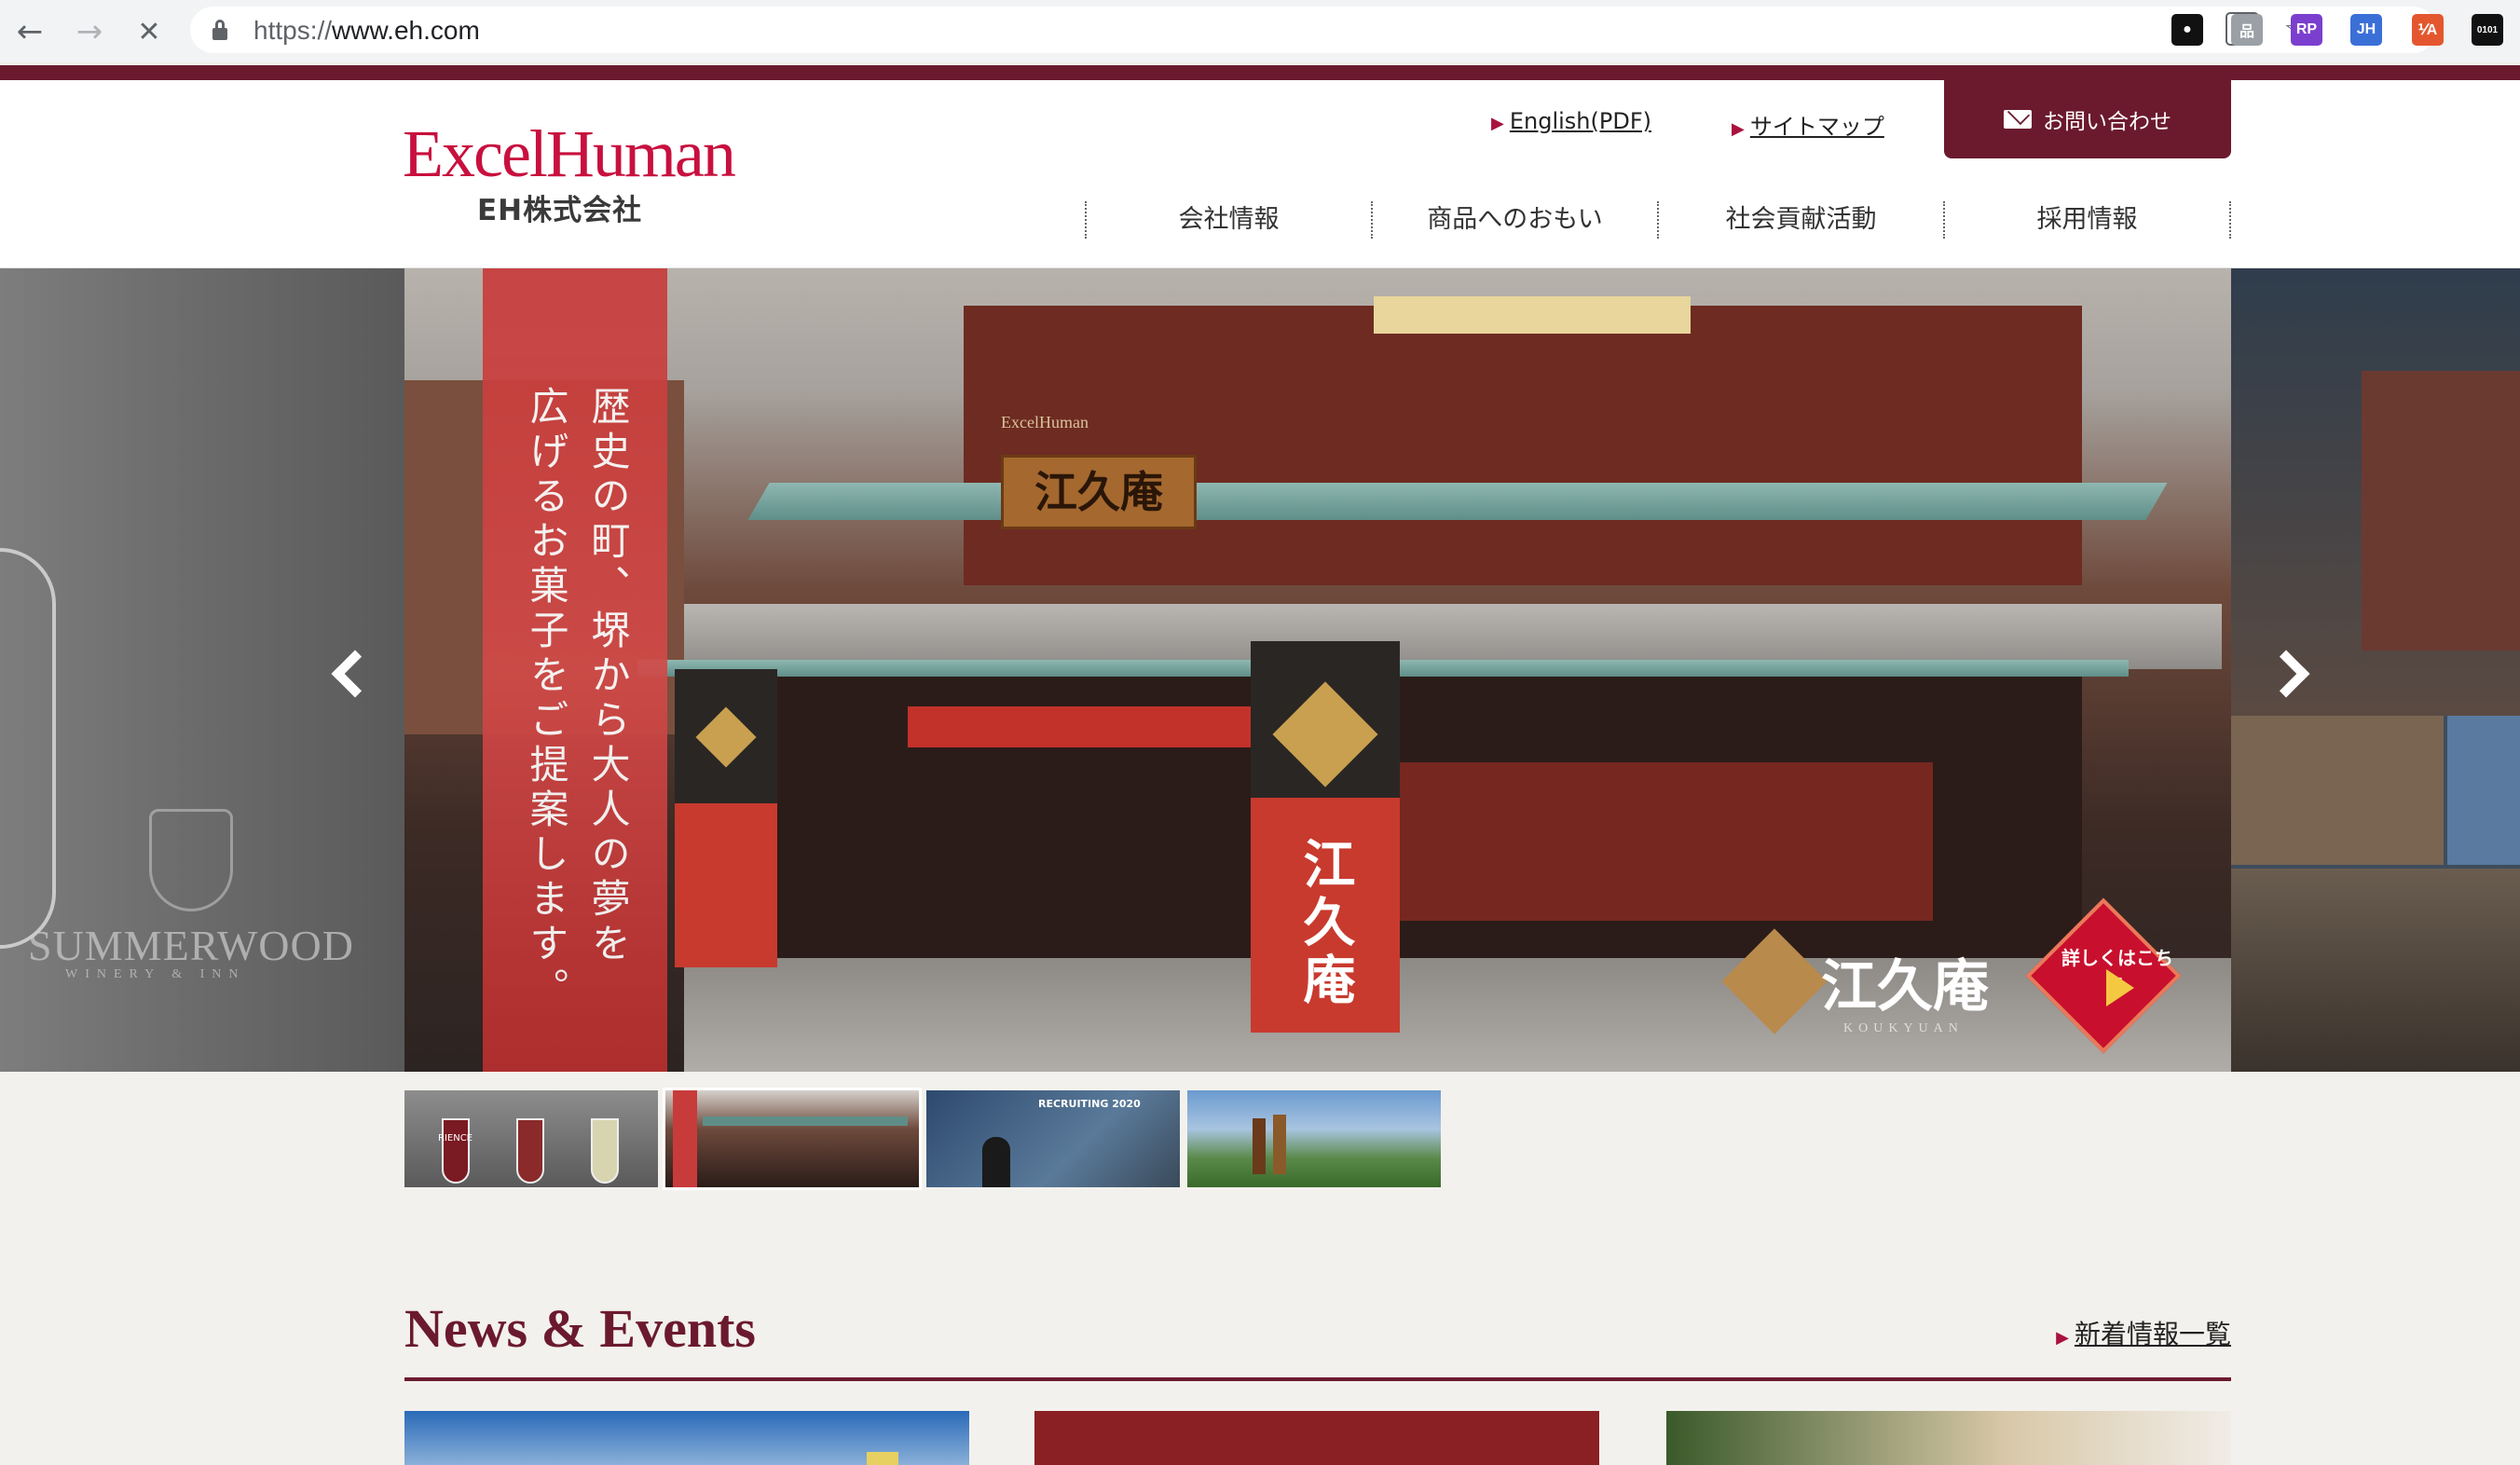 This screenshot has width=2520, height=1465. I want to click on upper-facade, so click(1523, 446).